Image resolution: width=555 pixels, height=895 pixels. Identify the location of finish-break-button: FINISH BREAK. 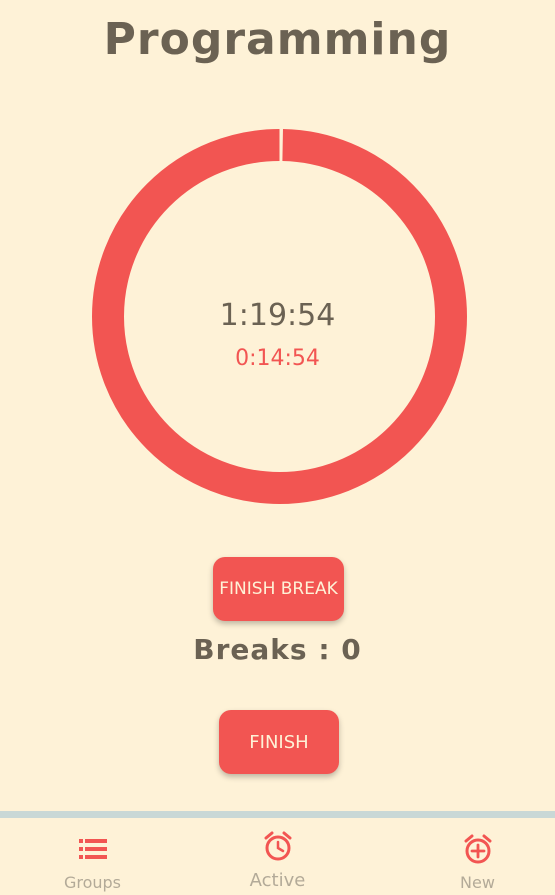
(278, 589).